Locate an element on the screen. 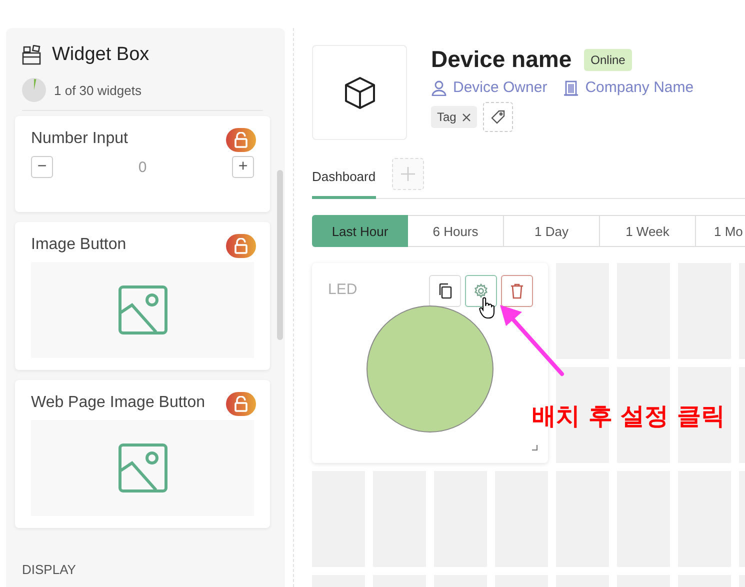 The width and height of the screenshot is (745, 587). resize-handle-icon is located at coordinates (535, 448).